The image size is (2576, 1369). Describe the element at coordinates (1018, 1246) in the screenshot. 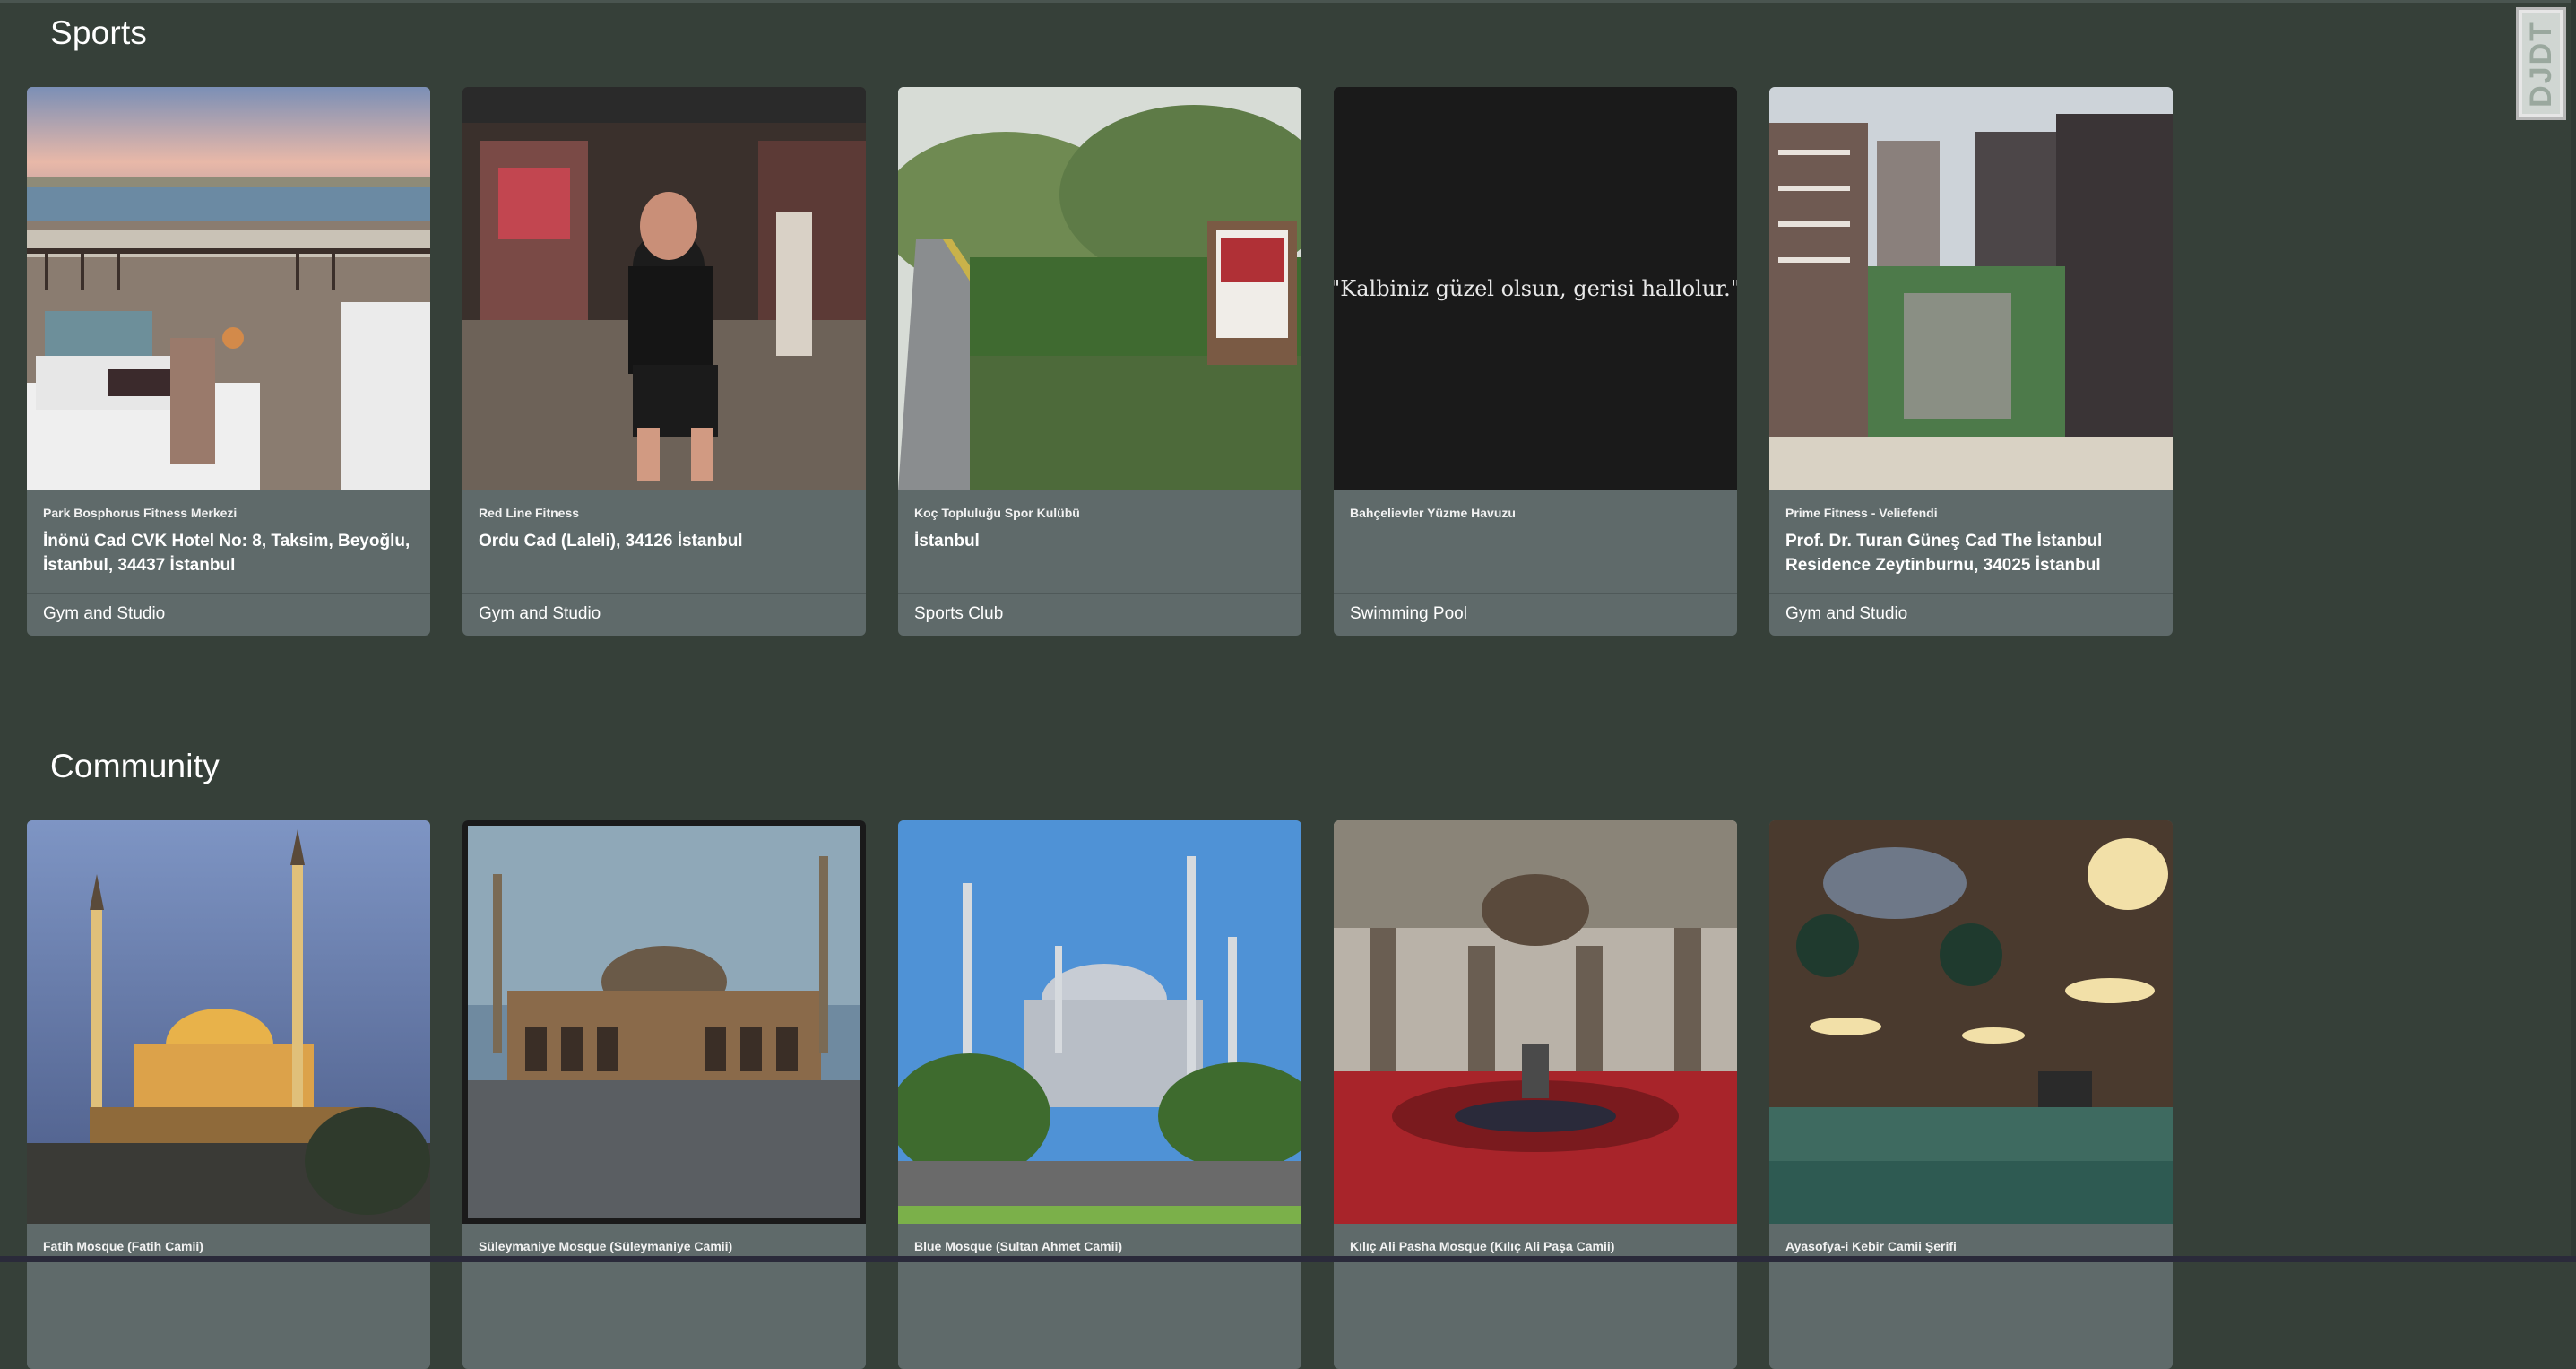

I see `venue-name: Blue Mosque (Sultan Ahmet Camii)` at that location.